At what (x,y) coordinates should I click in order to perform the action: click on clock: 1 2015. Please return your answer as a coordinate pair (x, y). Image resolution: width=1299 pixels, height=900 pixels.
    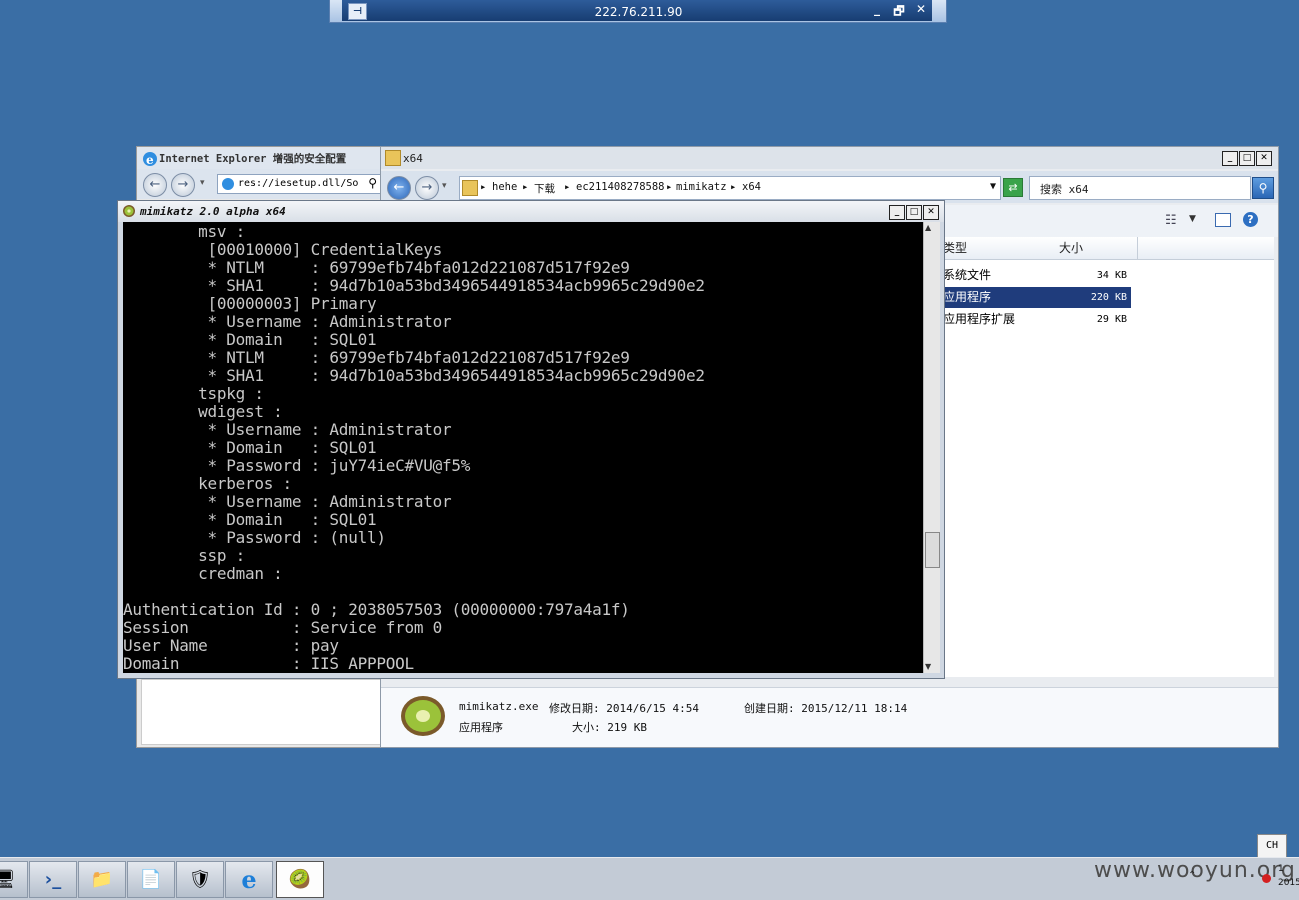
    Looking at the image, I should click on (1288, 876).